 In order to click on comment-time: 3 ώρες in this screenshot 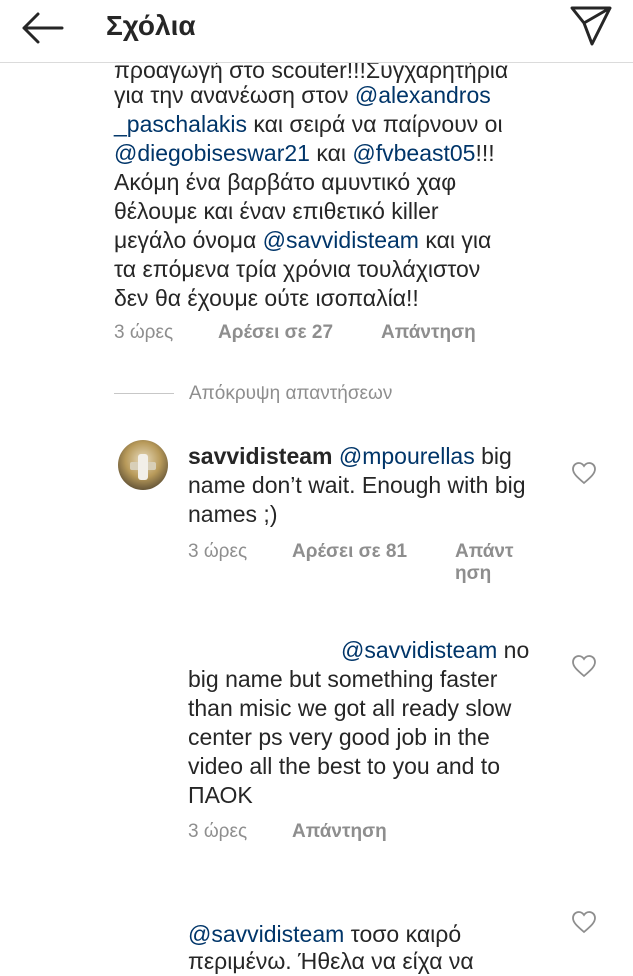, I will do `click(144, 332)`.